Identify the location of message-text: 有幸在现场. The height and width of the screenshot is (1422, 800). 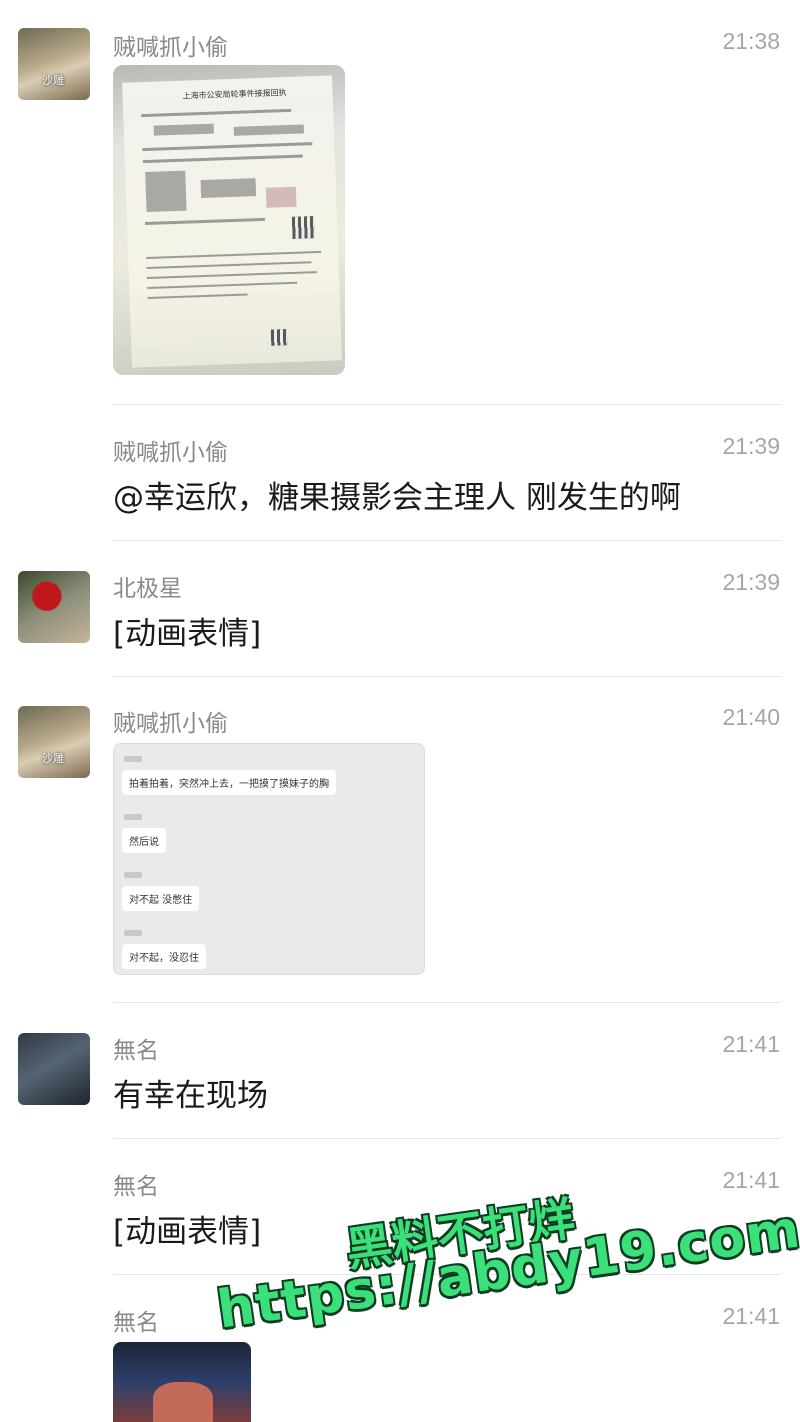
(190, 1096).